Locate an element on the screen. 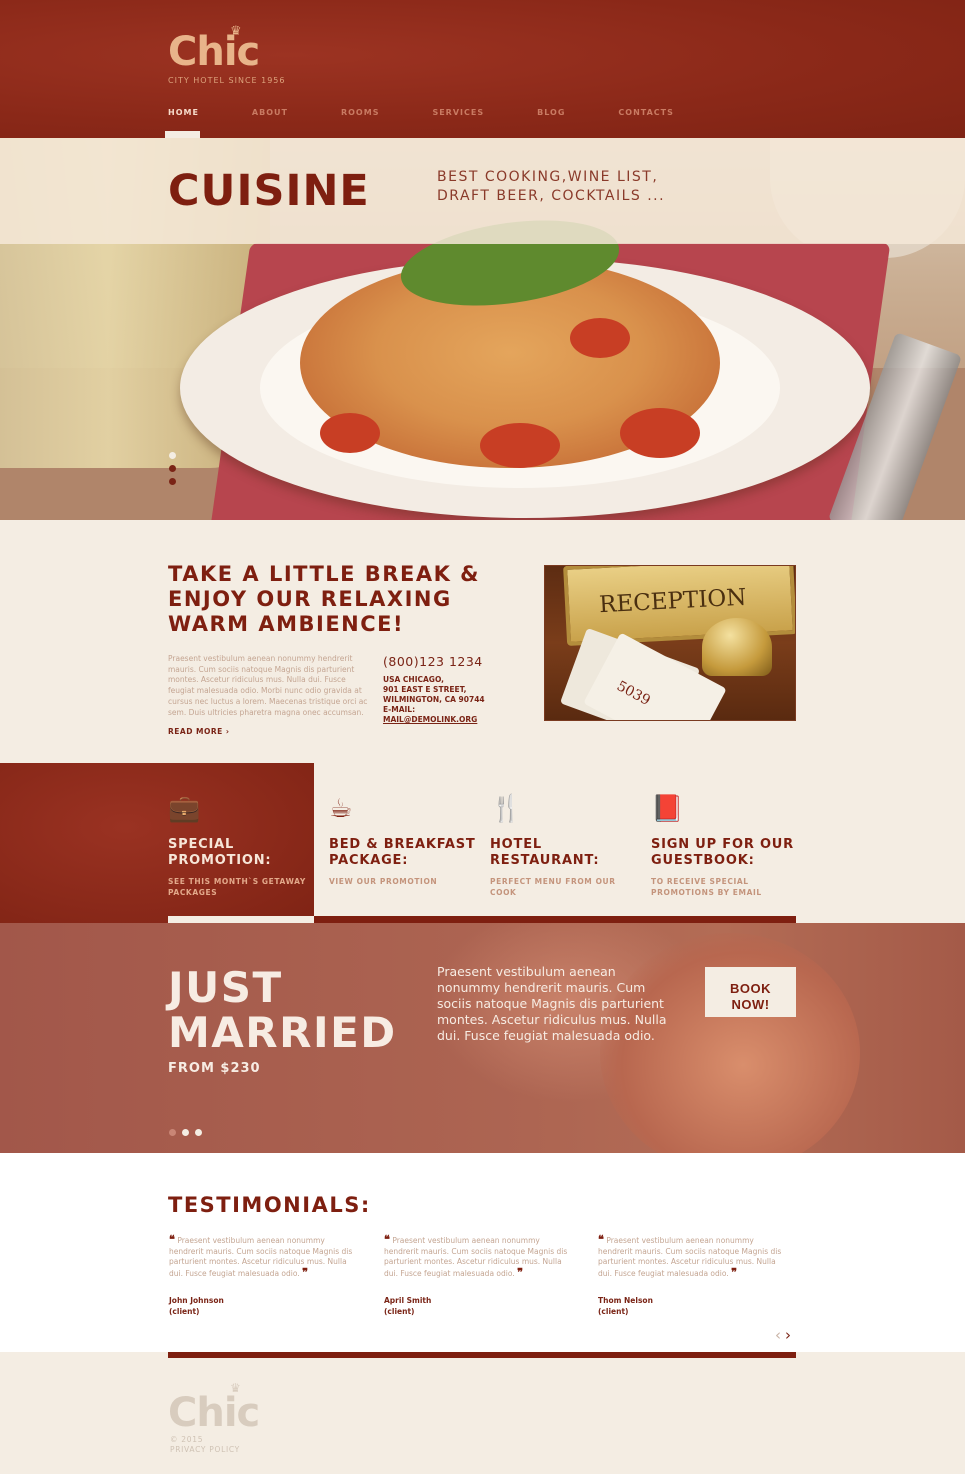  nav-item-about: ABOUT is located at coordinates (270, 112).